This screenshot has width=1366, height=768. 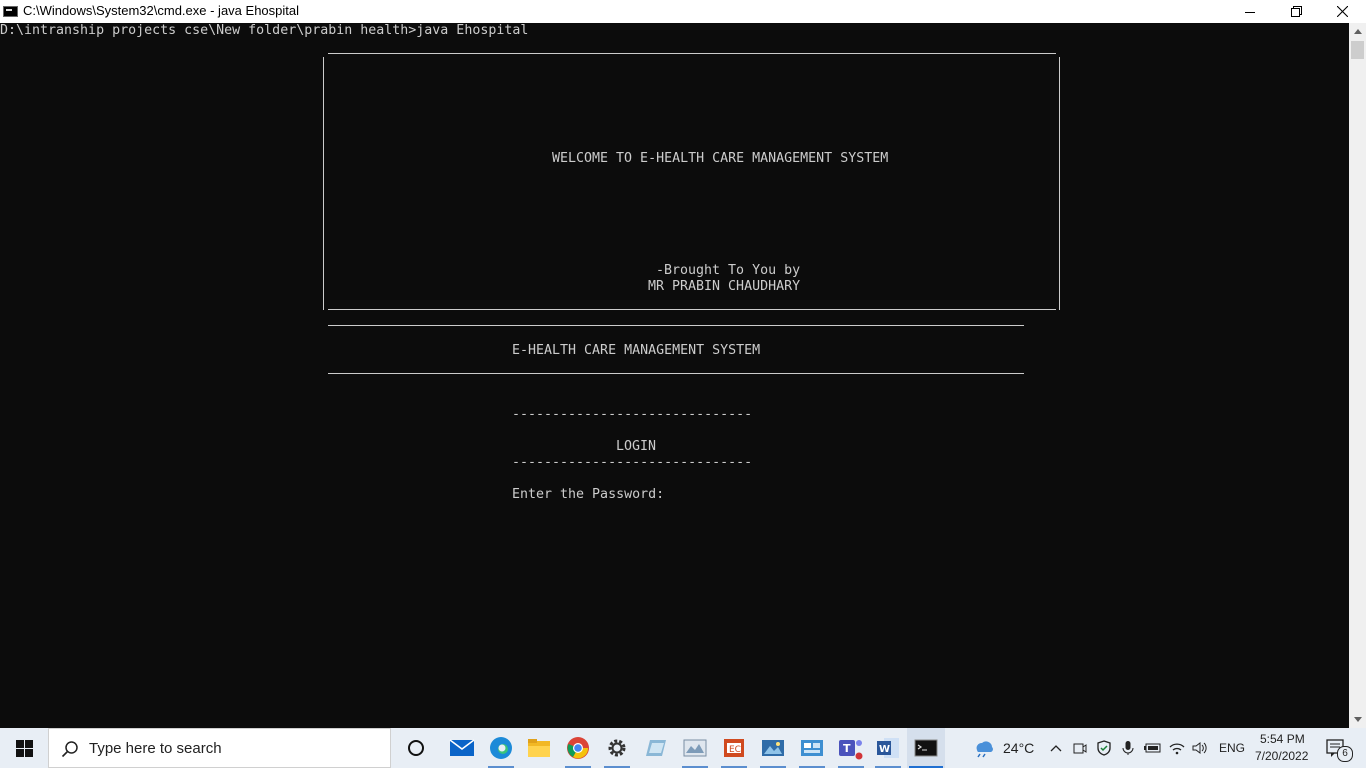 I want to click on restore-icon, so click(x=1296, y=11).